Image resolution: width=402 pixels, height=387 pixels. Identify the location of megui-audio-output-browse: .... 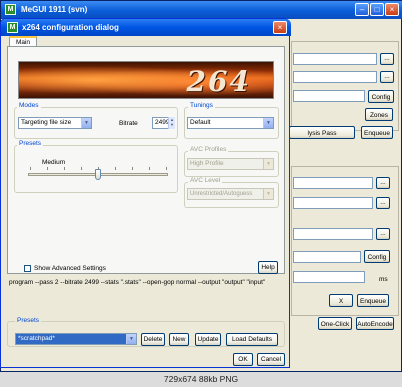
(383, 234).